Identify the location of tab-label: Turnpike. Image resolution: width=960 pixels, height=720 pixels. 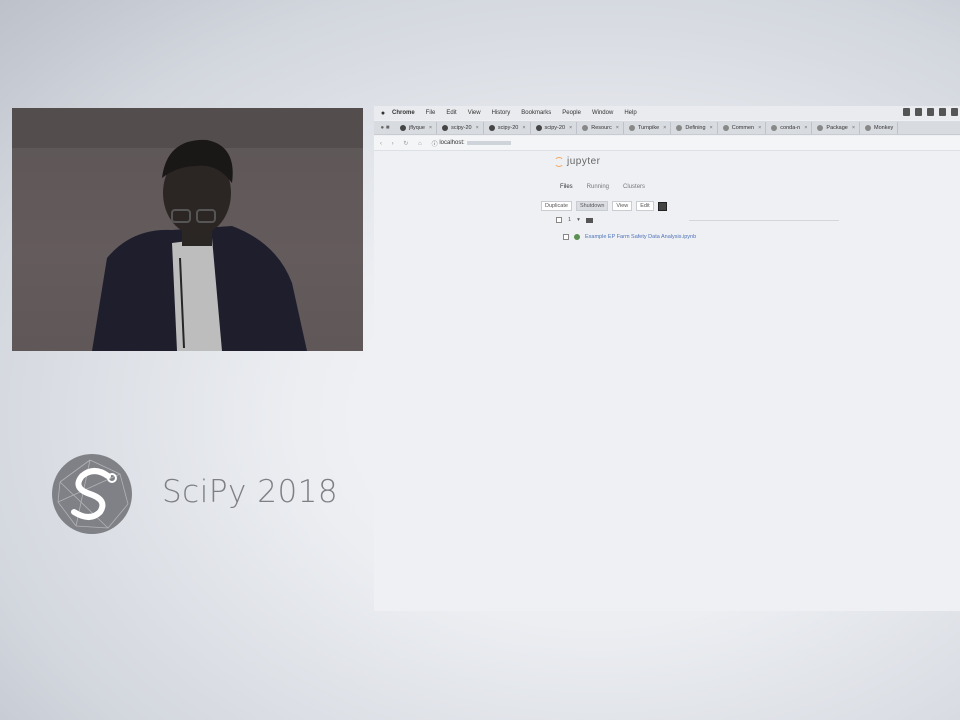
(648, 127).